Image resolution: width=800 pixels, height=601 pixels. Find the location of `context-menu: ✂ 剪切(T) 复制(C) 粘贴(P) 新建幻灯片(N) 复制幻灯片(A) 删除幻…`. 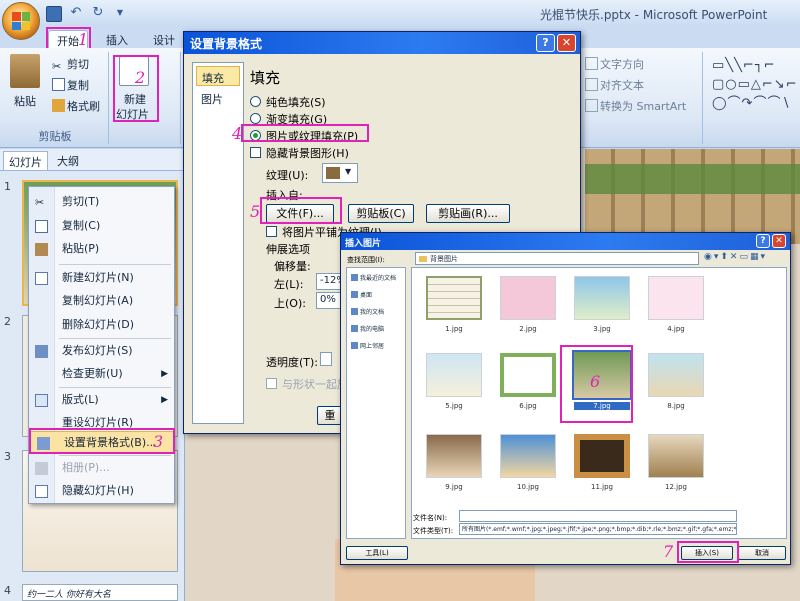

context-menu: ✂ 剪切(T) 复制(C) 粘贴(P) 新建幻灯片(N) 复制幻灯片(A) 删除幻… is located at coordinates (101, 345).